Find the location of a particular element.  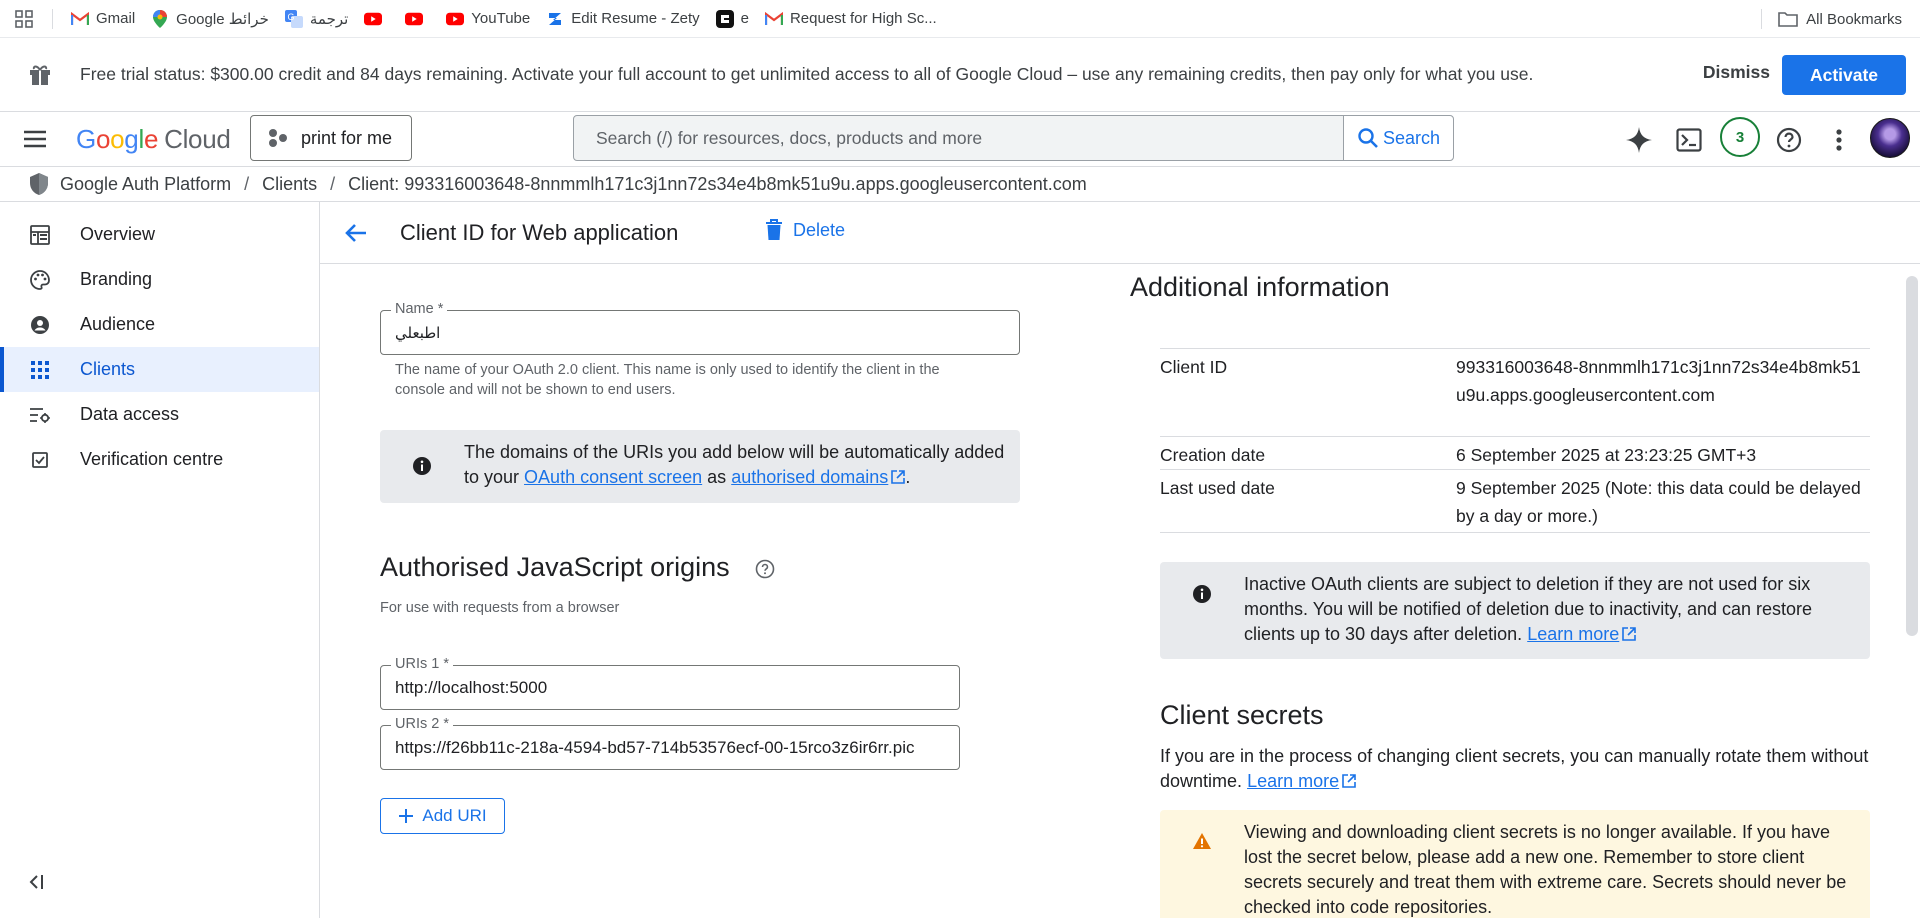

bookmark-translate: G ترجمة is located at coordinates (316, 19).